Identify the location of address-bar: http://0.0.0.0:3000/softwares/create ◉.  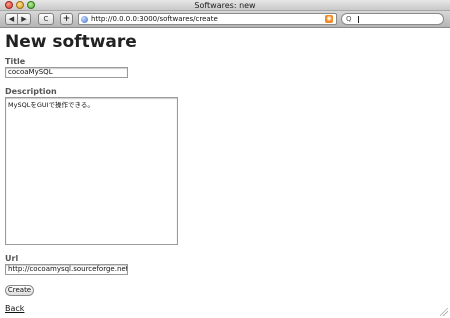
(207, 19).